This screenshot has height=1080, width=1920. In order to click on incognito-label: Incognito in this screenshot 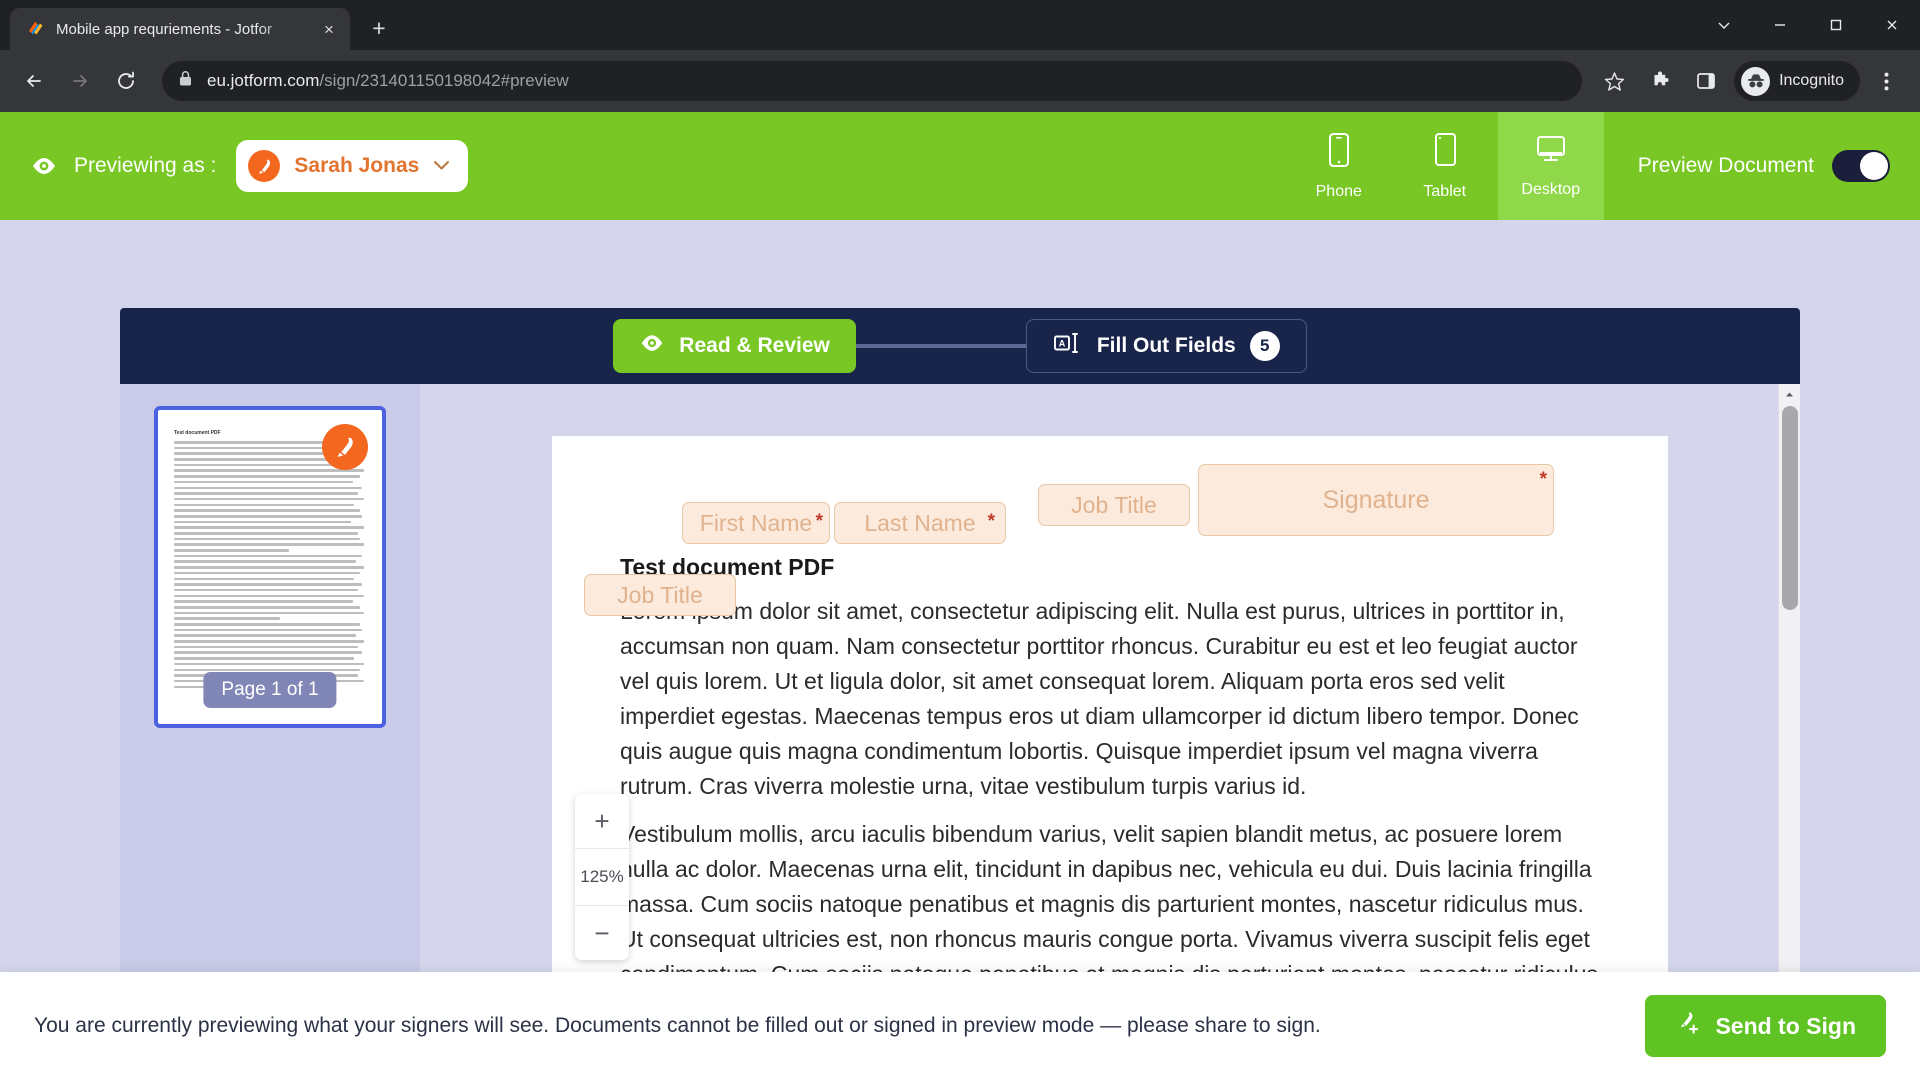, I will do `click(1811, 80)`.